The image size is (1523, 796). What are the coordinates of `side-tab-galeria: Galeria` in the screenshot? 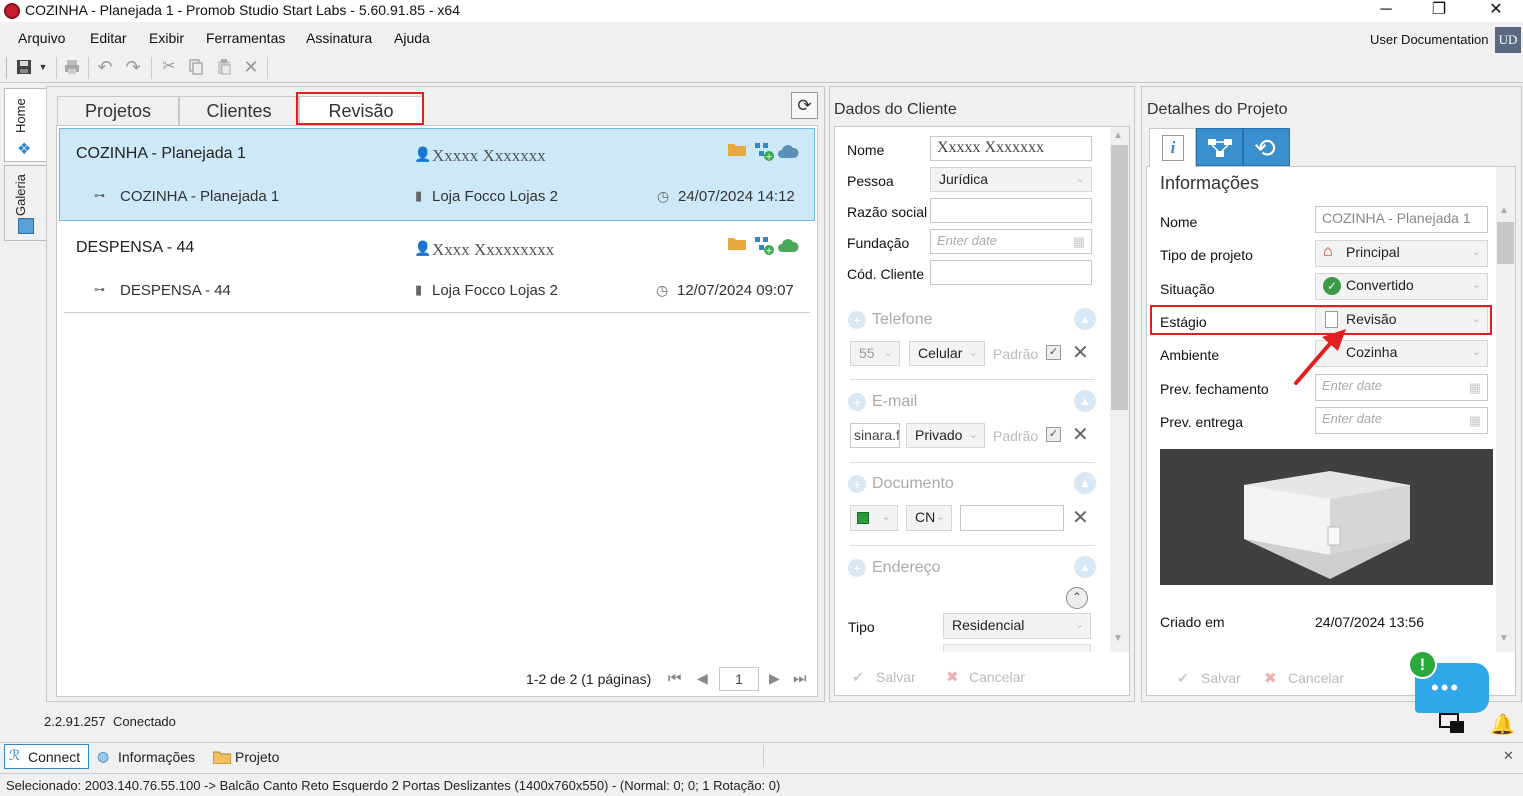 It's located at (25, 203).